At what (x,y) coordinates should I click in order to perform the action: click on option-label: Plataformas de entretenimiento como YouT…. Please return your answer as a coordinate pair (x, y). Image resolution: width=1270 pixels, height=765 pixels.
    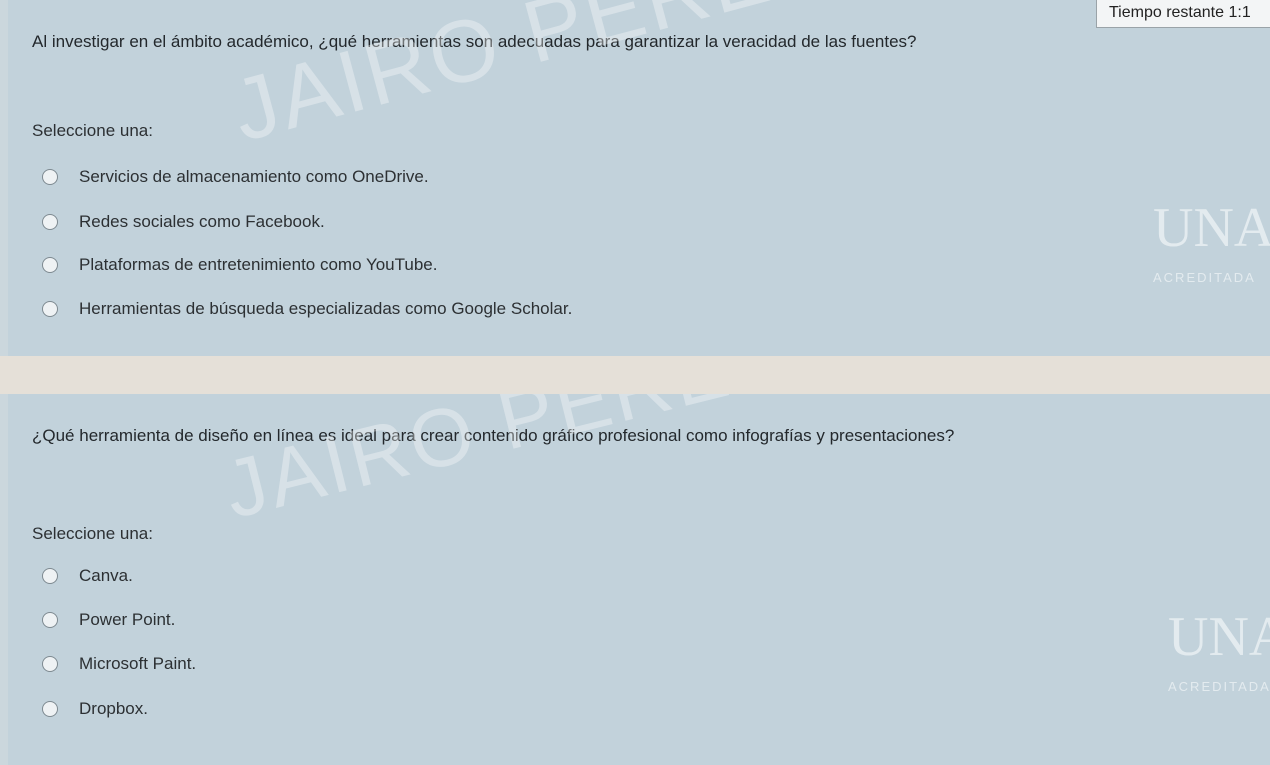
    Looking at the image, I should click on (258, 264).